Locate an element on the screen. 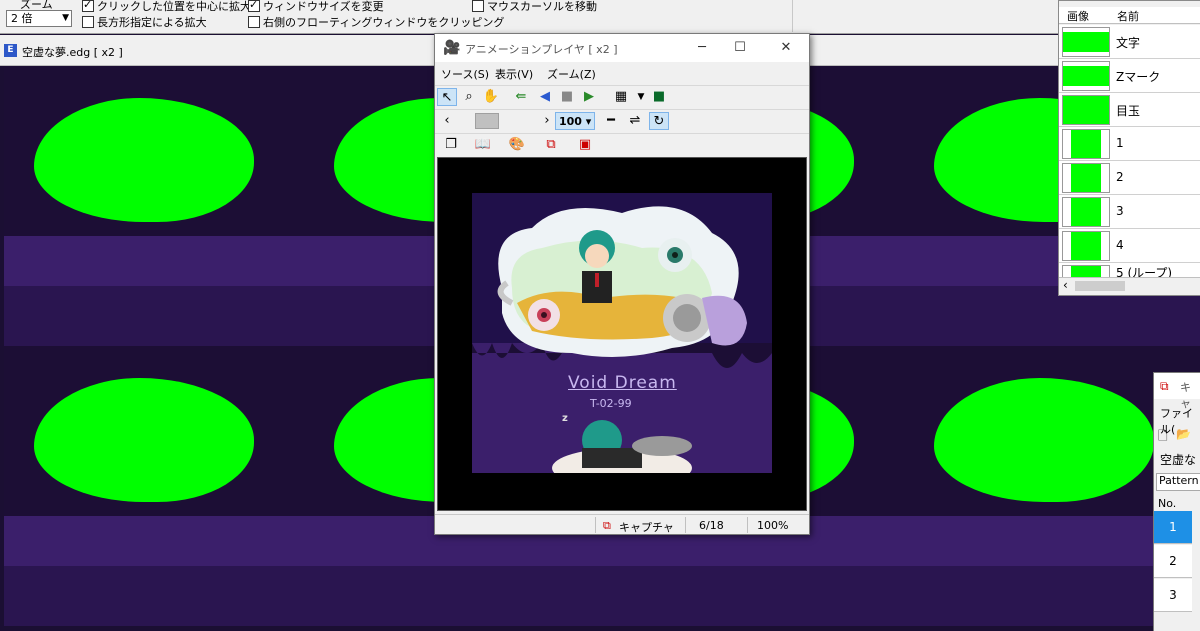 The height and width of the screenshot is (631, 1200). option-click-center: クリックした位置を中心に拡大 is located at coordinates (166, 7).